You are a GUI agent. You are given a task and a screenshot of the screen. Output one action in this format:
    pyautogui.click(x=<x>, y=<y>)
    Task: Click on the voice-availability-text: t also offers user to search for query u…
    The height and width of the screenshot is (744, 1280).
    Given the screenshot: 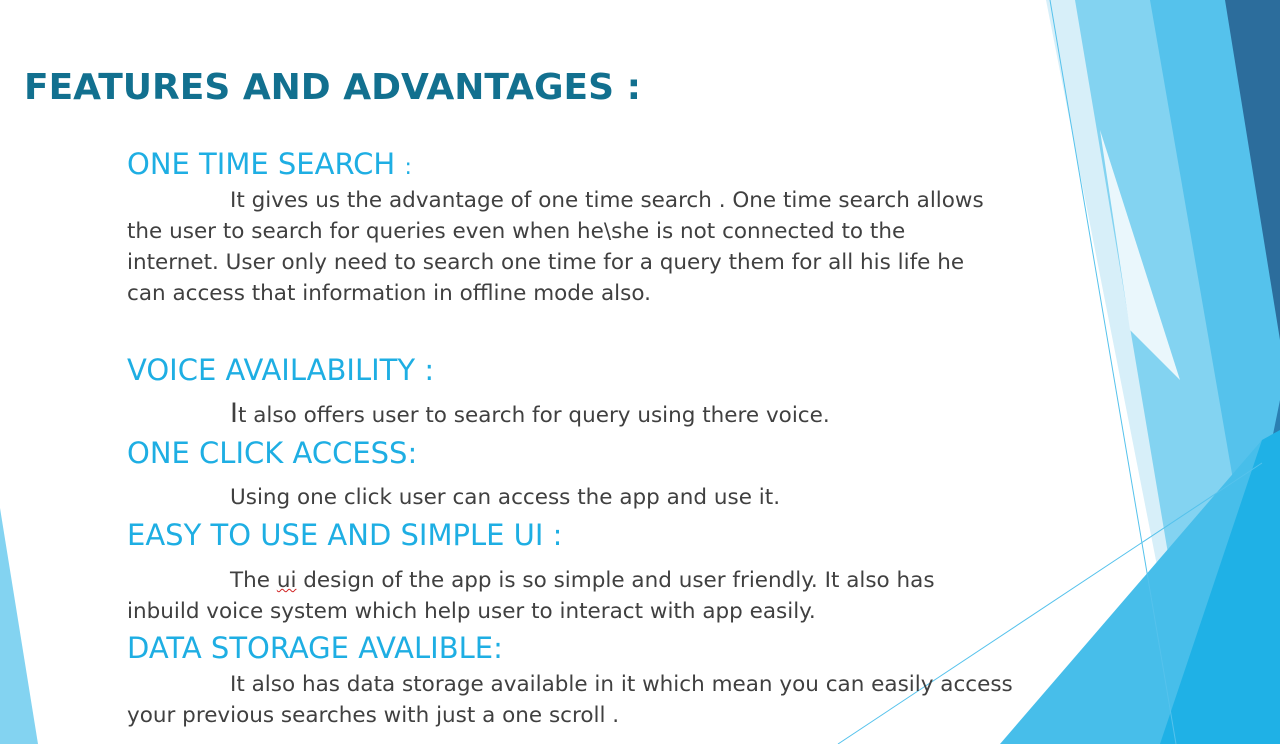 What is the action you would take?
    pyautogui.click(x=533, y=415)
    